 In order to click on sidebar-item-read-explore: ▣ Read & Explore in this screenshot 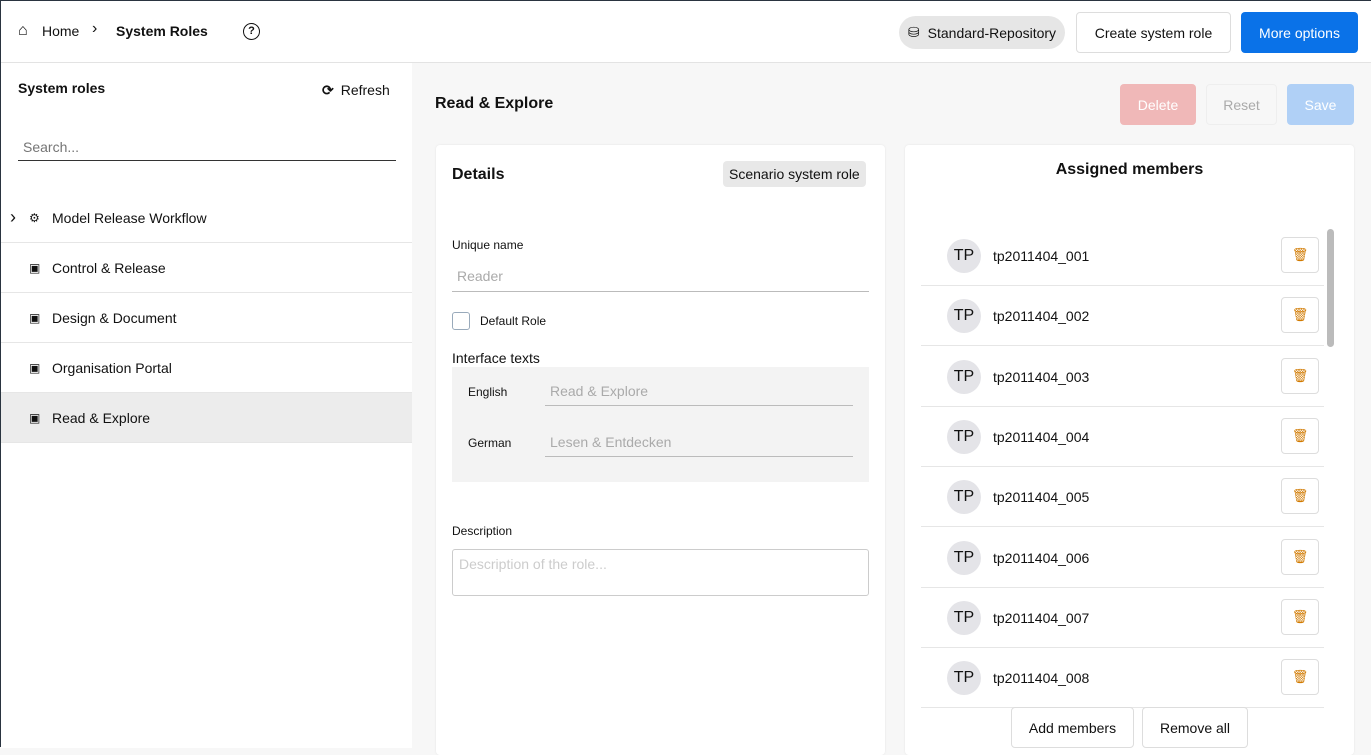, I will do `click(206, 418)`.